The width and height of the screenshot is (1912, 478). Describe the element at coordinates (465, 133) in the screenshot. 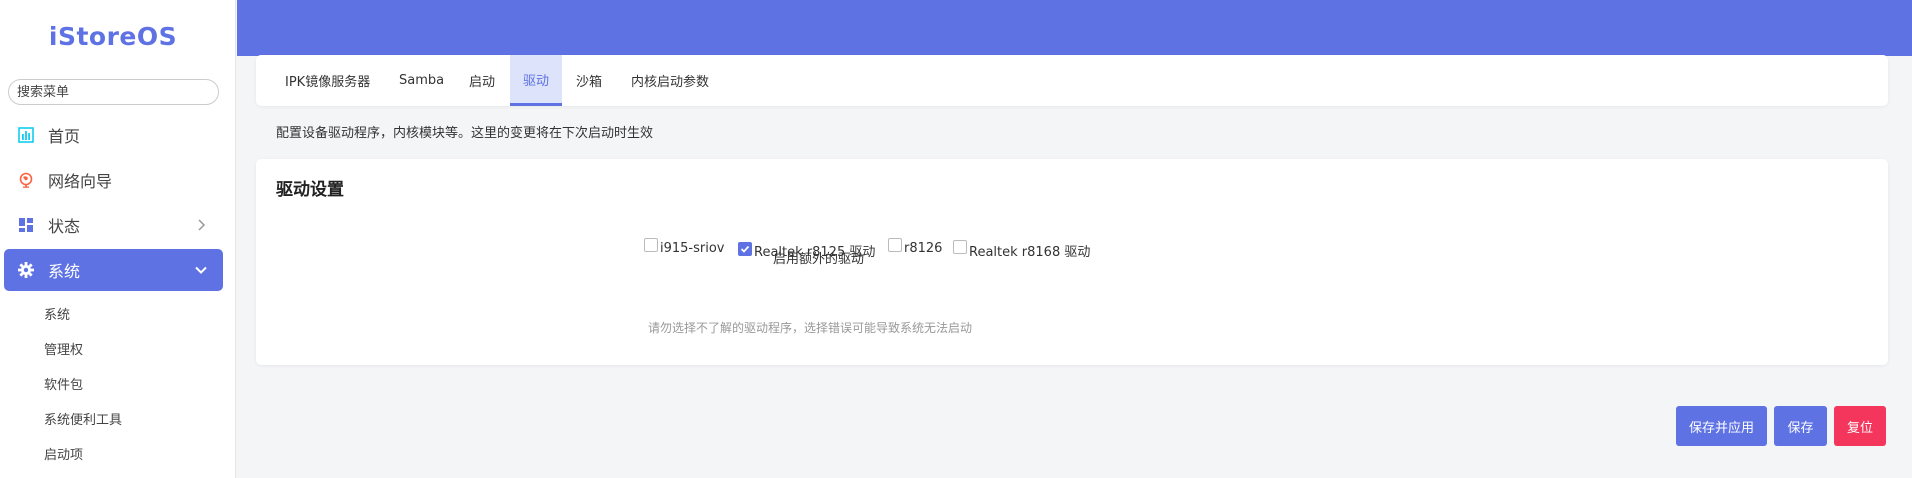

I see `page-description: 配置设备驱动程序，内核模块等。这里的变更将在下次启动时生效` at that location.